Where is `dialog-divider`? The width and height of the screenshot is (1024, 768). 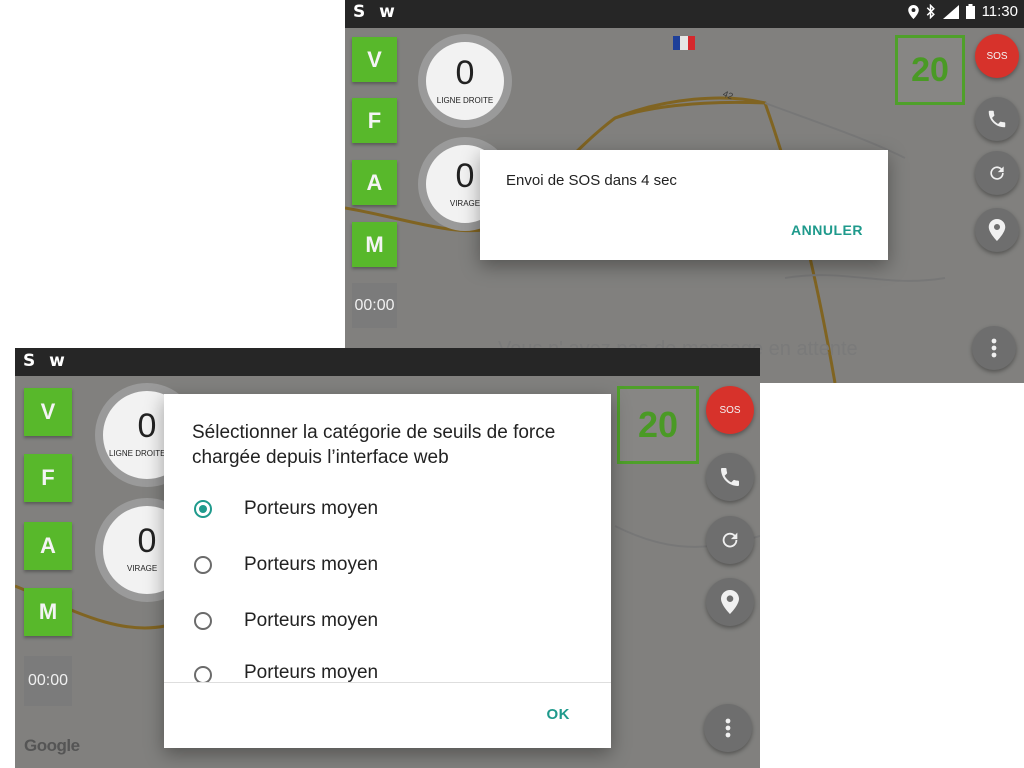
dialog-divider is located at coordinates (387, 682).